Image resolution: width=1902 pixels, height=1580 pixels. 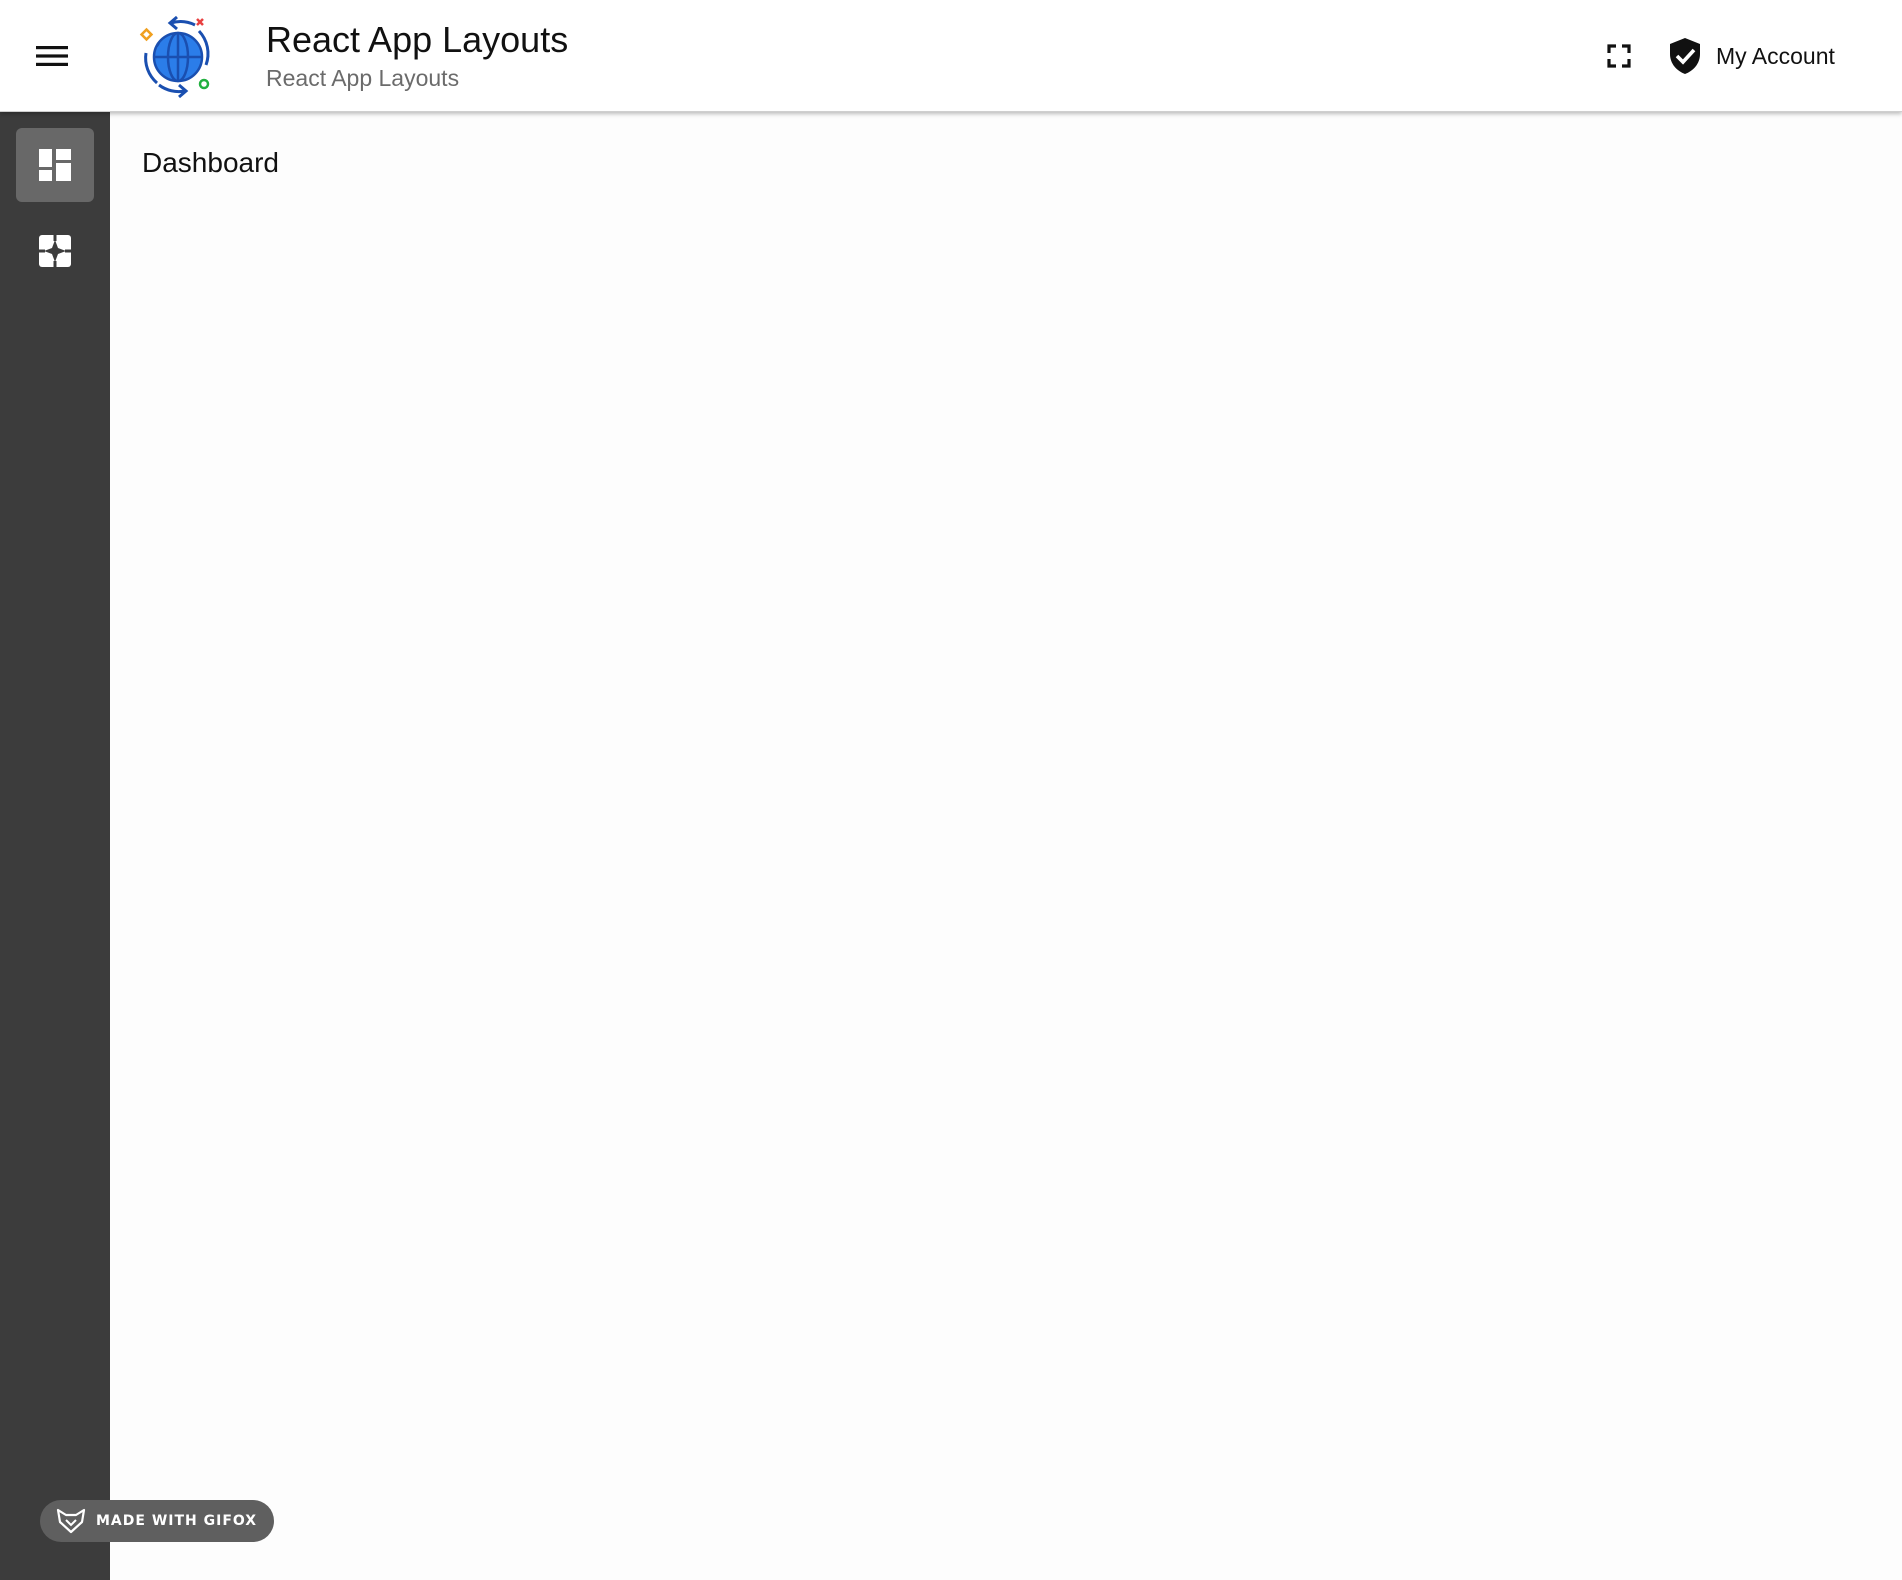 I want to click on gifox-label: MADE WITH GIFOX, so click(x=177, y=1521).